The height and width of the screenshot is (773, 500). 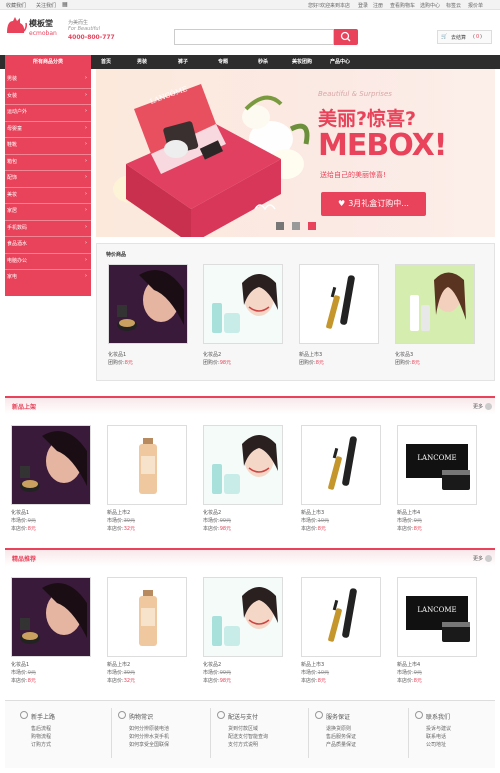 What do you see at coordinates (12, 78) in the screenshot?
I see `sidebar-item-0: 男装` at bounding box center [12, 78].